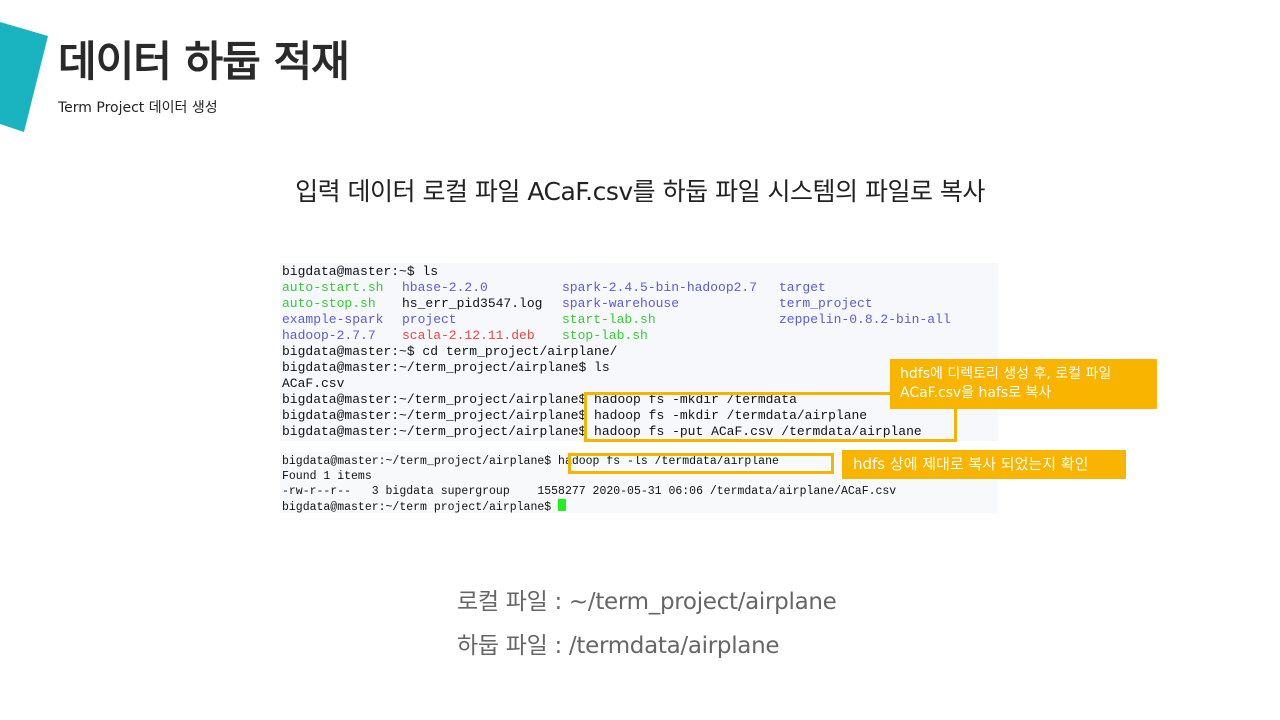 The height and width of the screenshot is (720, 1280). Describe the element at coordinates (333, 287) in the screenshot. I see `ls-entry: auto-start.sh` at that location.